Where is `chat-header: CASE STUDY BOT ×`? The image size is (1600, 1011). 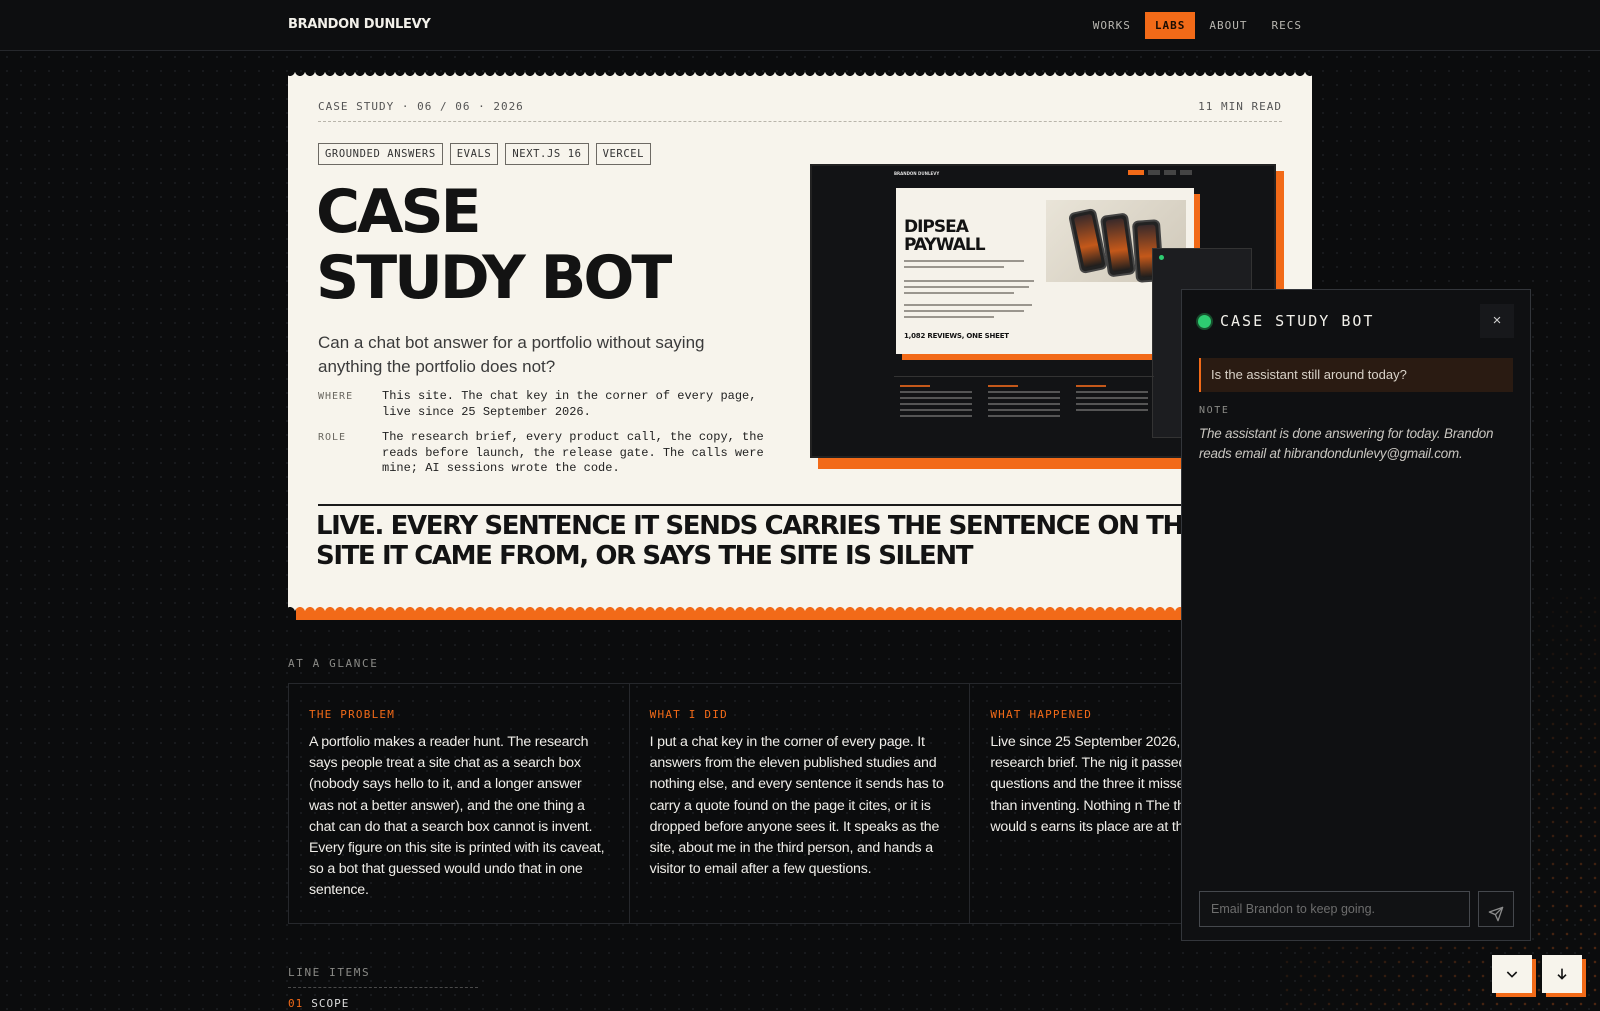
chat-header: CASE STUDY BOT × is located at coordinates (1356, 321).